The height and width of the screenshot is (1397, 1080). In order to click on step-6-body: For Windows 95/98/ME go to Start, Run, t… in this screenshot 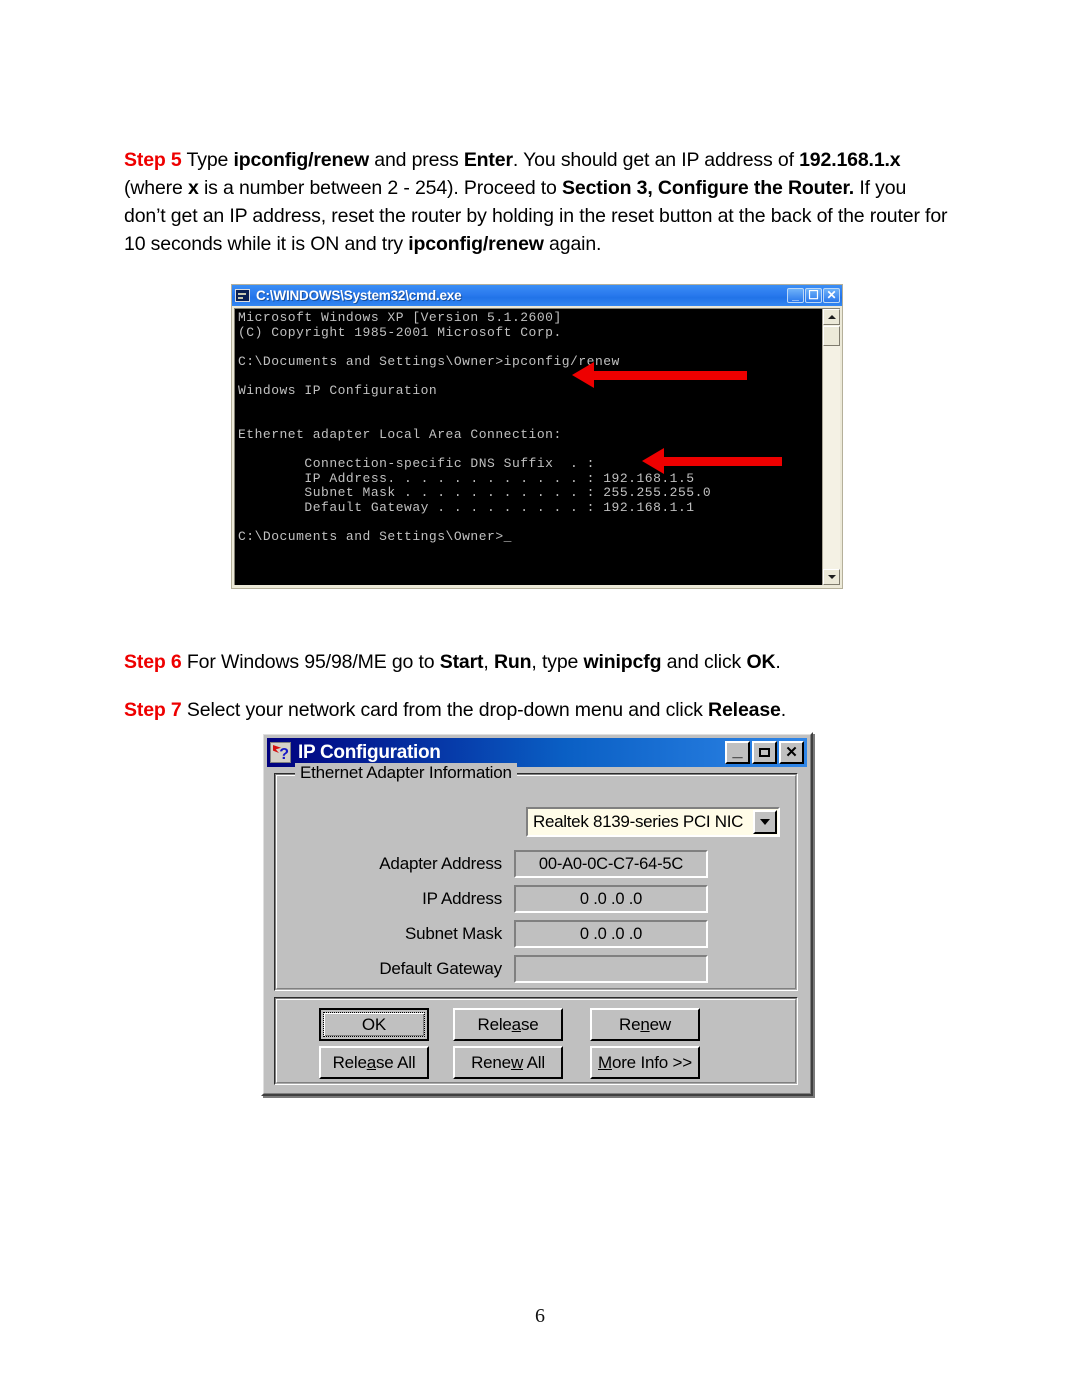, I will do `click(481, 661)`.